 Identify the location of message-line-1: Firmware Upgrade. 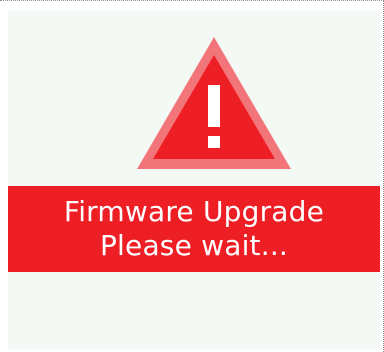
(194, 211).